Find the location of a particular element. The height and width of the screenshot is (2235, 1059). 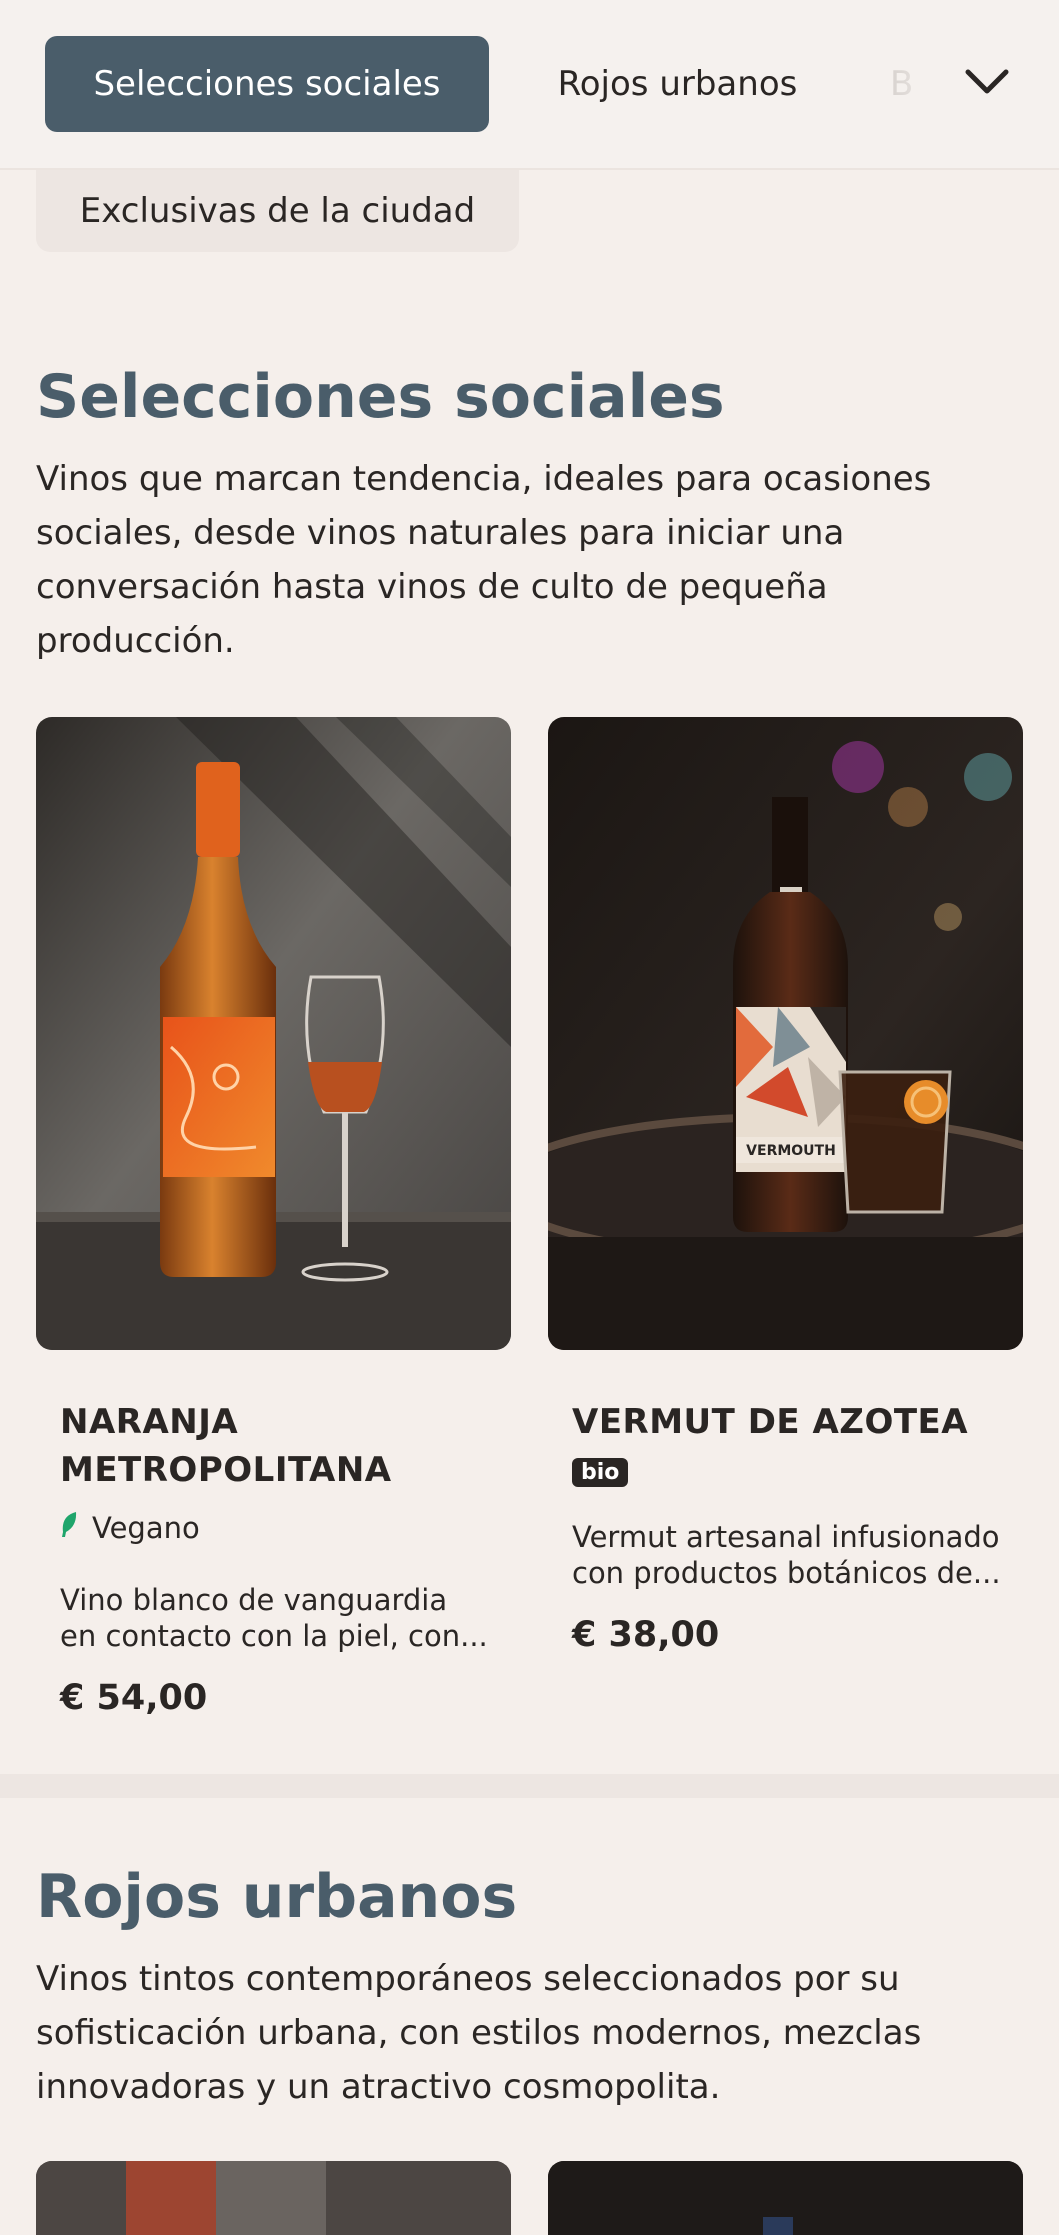

tab-fade-overlay is located at coordinates (959, 84).